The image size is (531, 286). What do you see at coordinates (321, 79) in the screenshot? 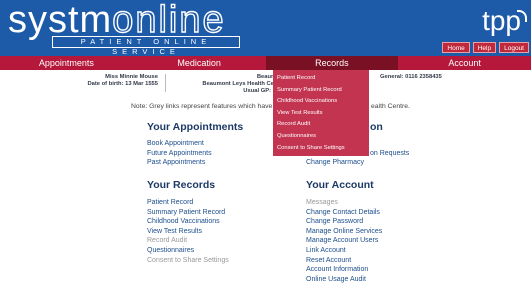
I see `dropdown-patient-record: Patient Record` at bounding box center [321, 79].